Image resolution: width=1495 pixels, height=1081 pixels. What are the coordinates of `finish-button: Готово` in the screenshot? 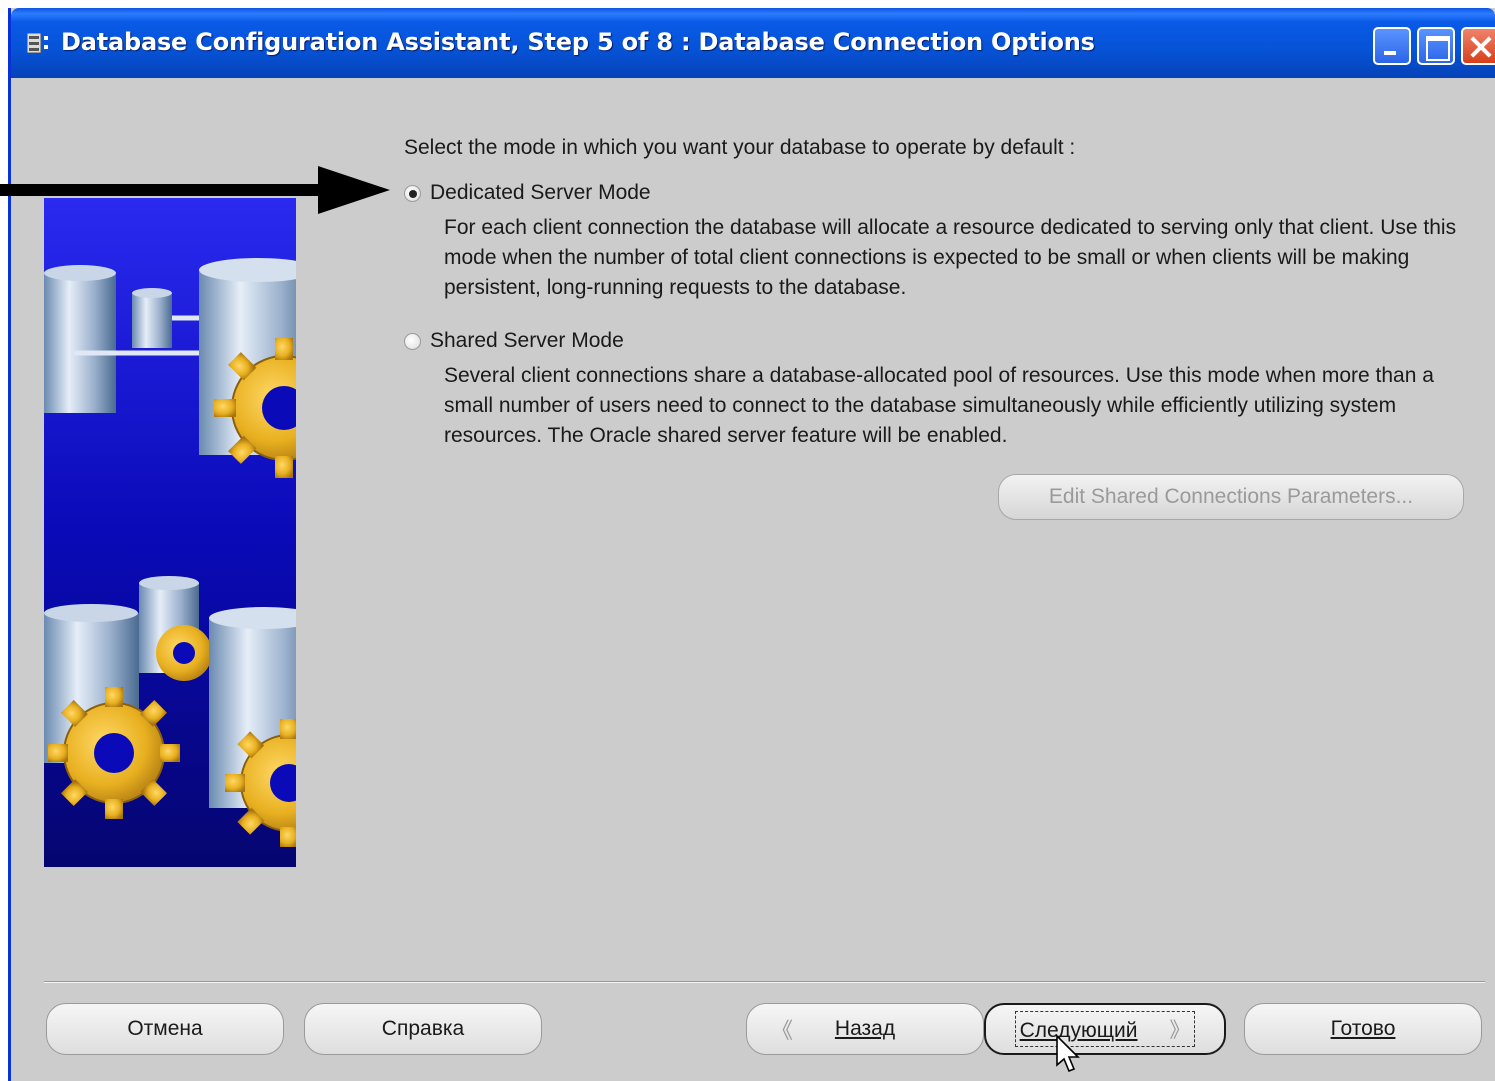 It's located at (1363, 1029).